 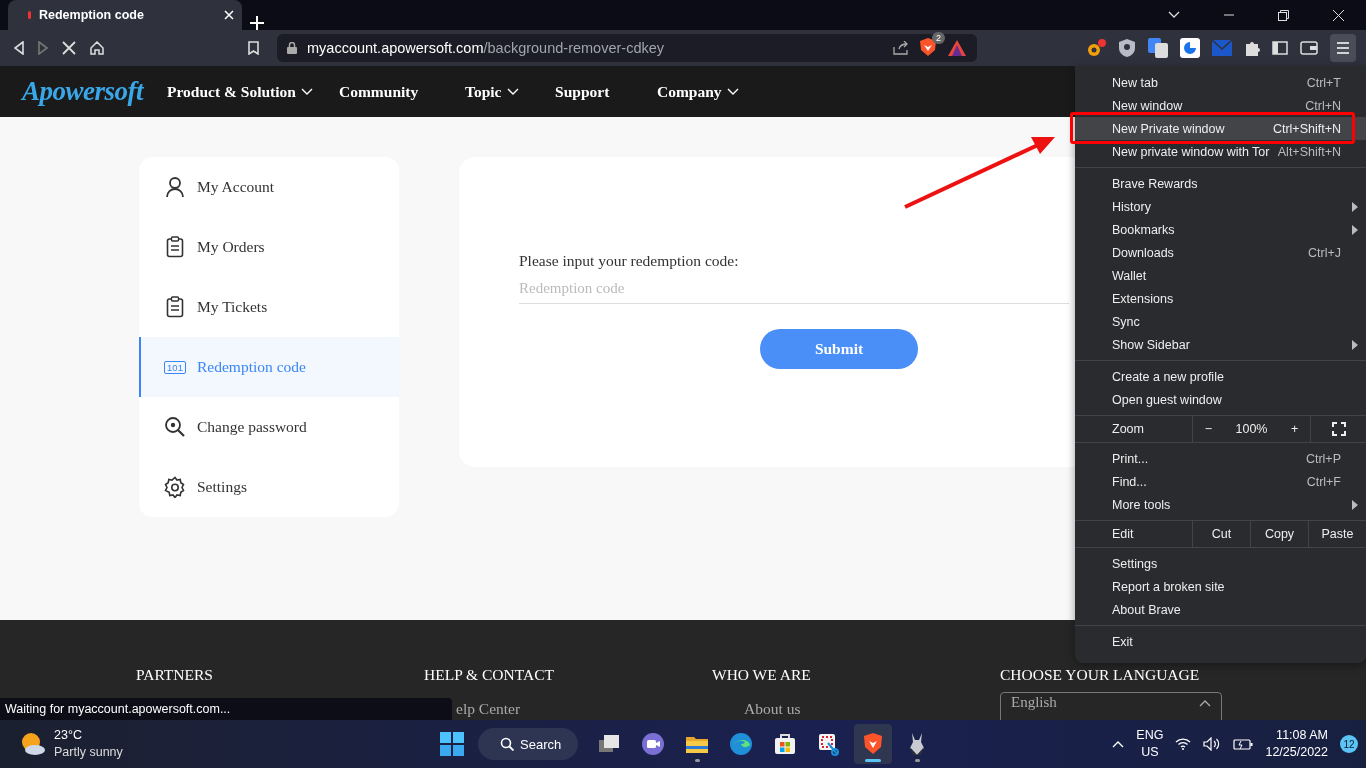 I want to click on chevron-down-icon, so click(x=1174, y=15).